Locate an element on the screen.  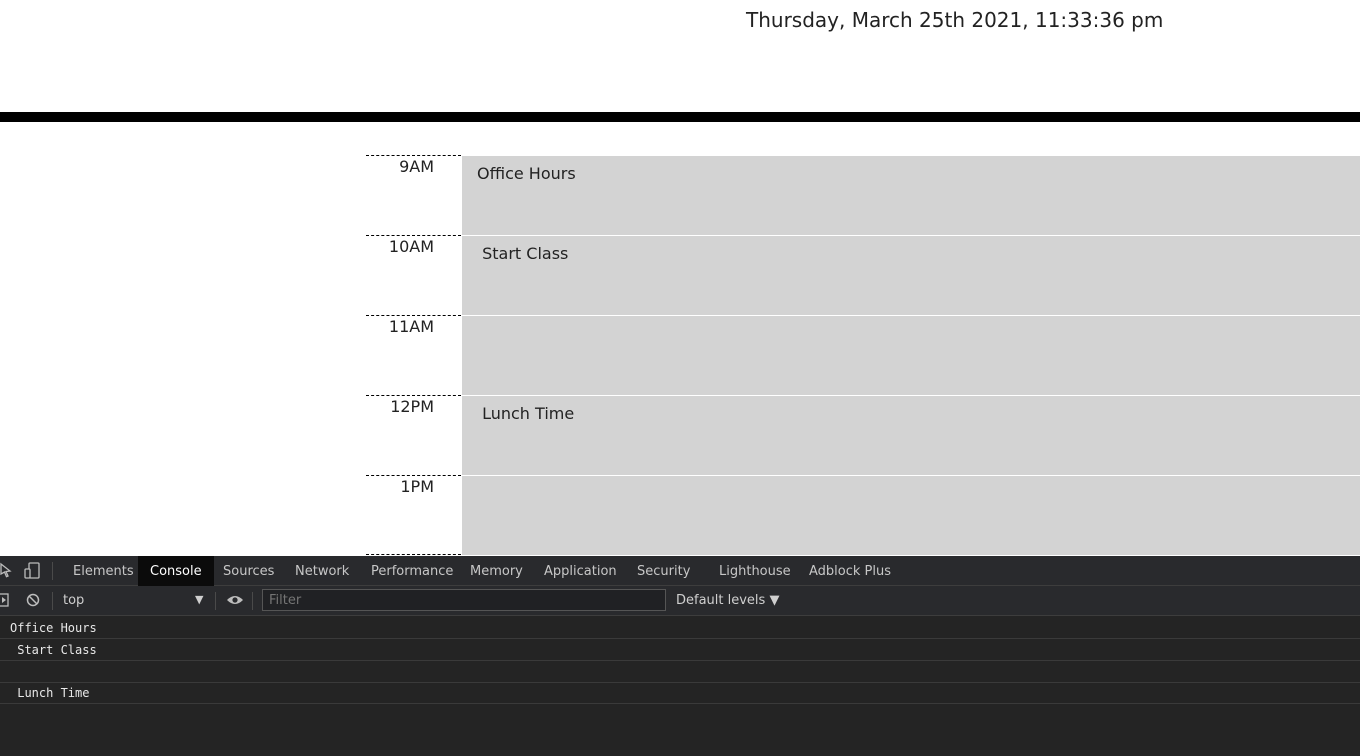
console-toolbar: top ▼ Default levels ▼ is located at coordinates (680, 601).